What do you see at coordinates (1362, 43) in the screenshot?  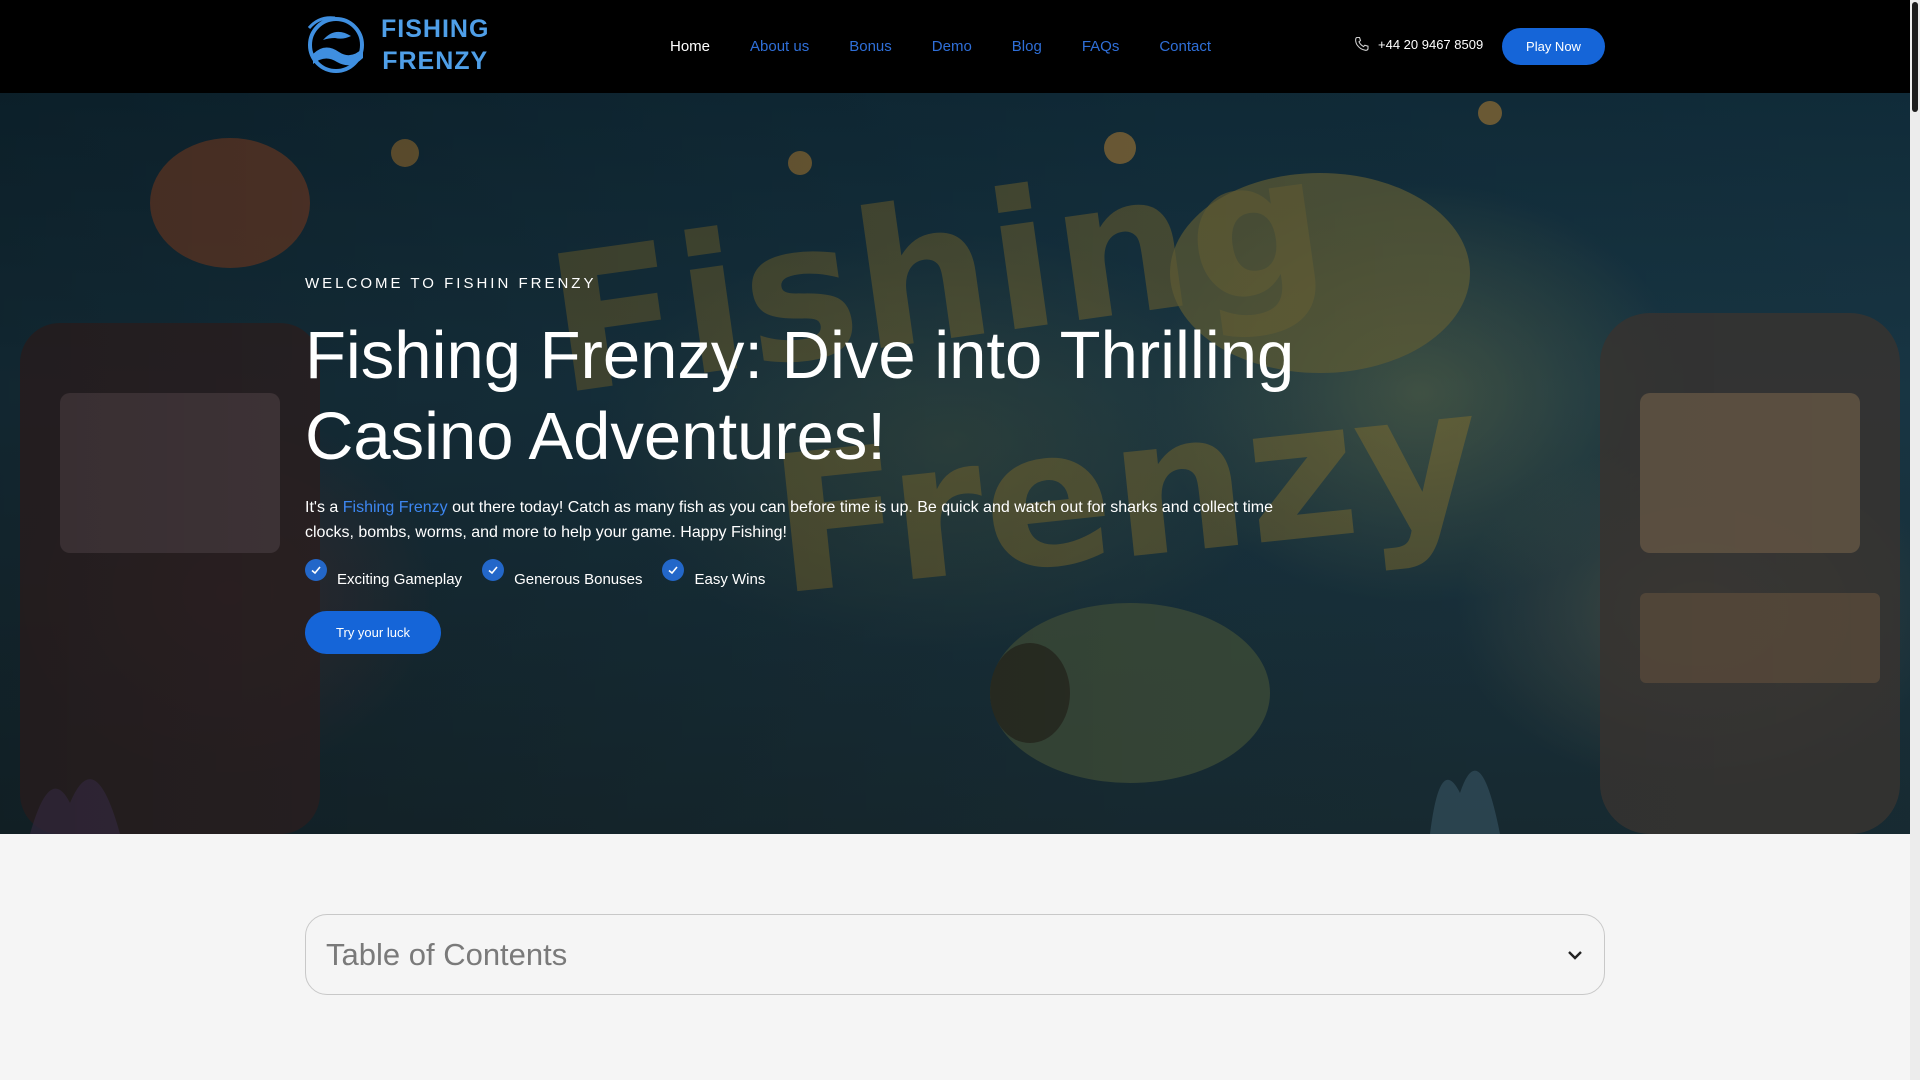 I see `phone-icon` at bounding box center [1362, 43].